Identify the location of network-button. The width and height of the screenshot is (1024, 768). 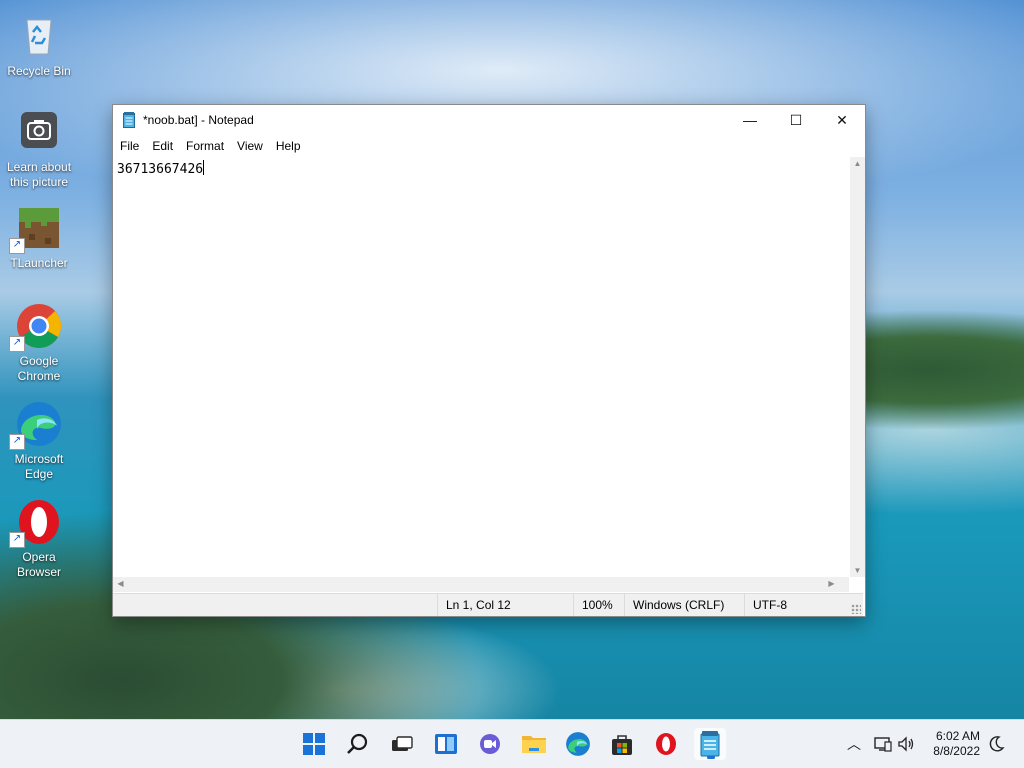
(883, 744).